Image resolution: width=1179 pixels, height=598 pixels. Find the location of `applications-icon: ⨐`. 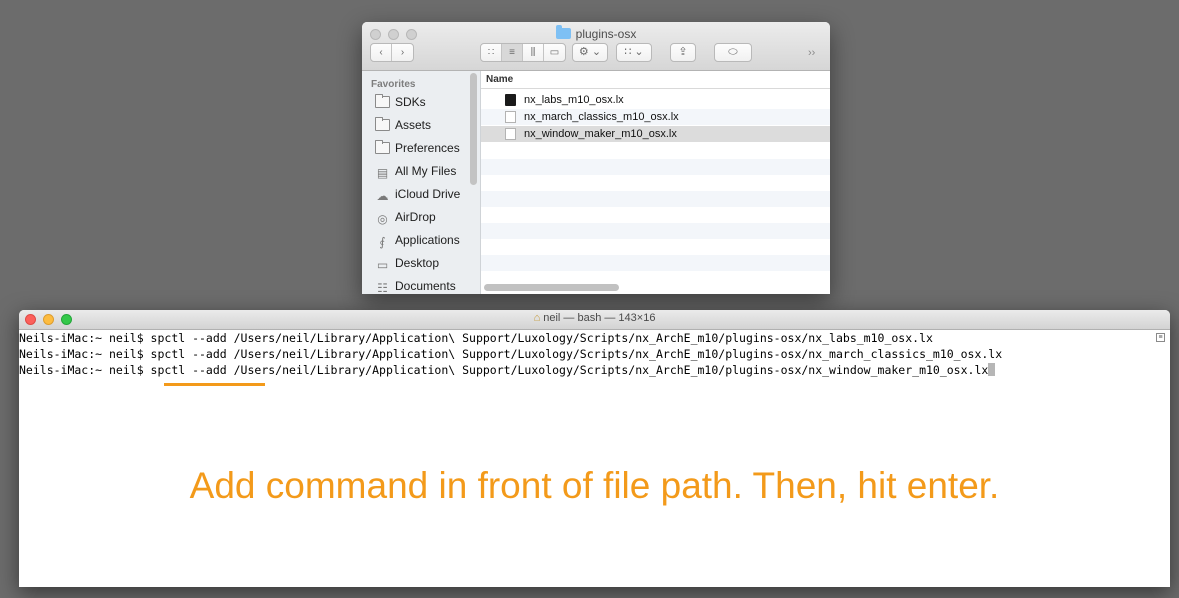

applications-icon: ⨐ is located at coordinates (382, 242).